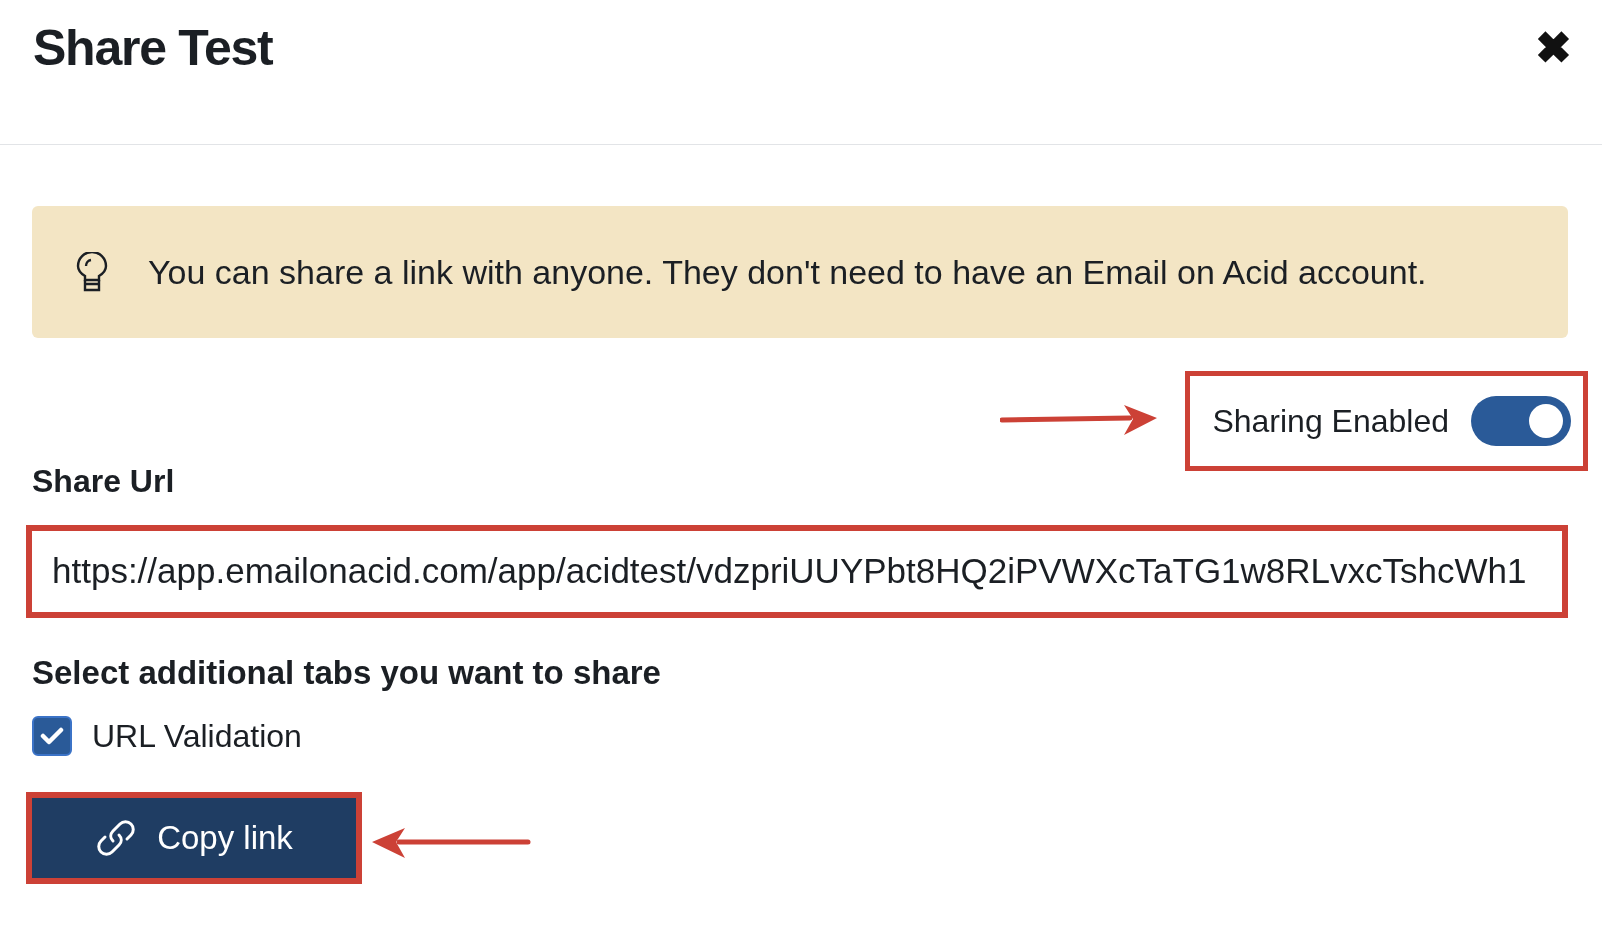 This screenshot has height=942, width=1602. What do you see at coordinates (787, 272) in the screenshot?
I see `notice-text: You can share a link with anyone. They don't need to have an Email on Acid account.` at bounding box center [787, 272].